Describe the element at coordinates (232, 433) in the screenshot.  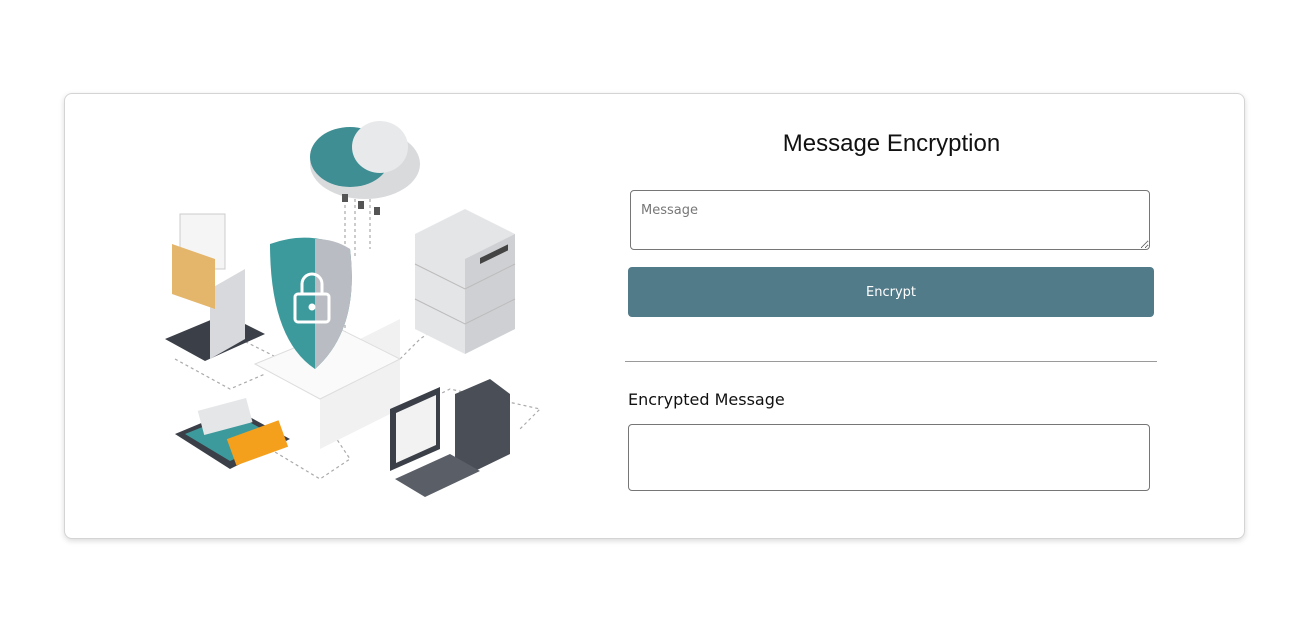
I see `phone-message-icon` at that location.